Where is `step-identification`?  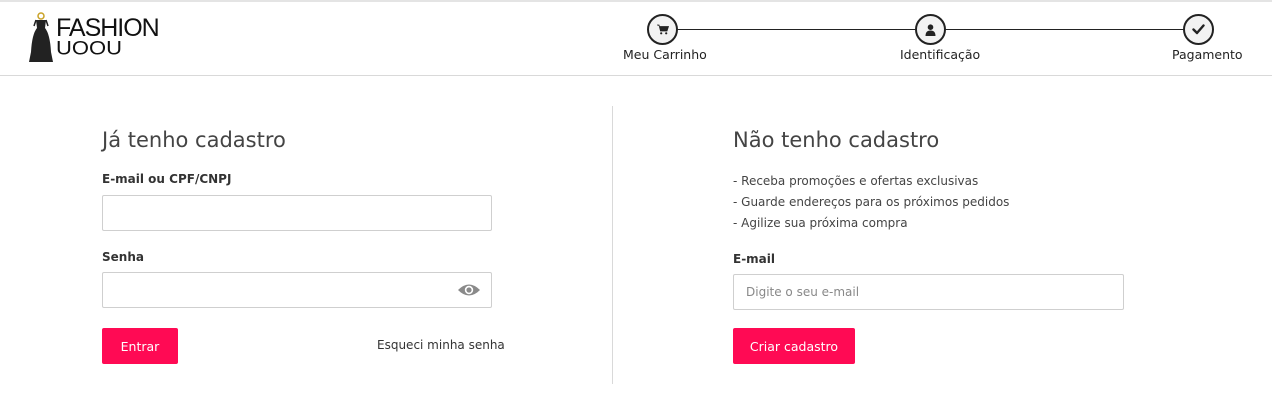 step-identification is located at coordinates (930, 29).